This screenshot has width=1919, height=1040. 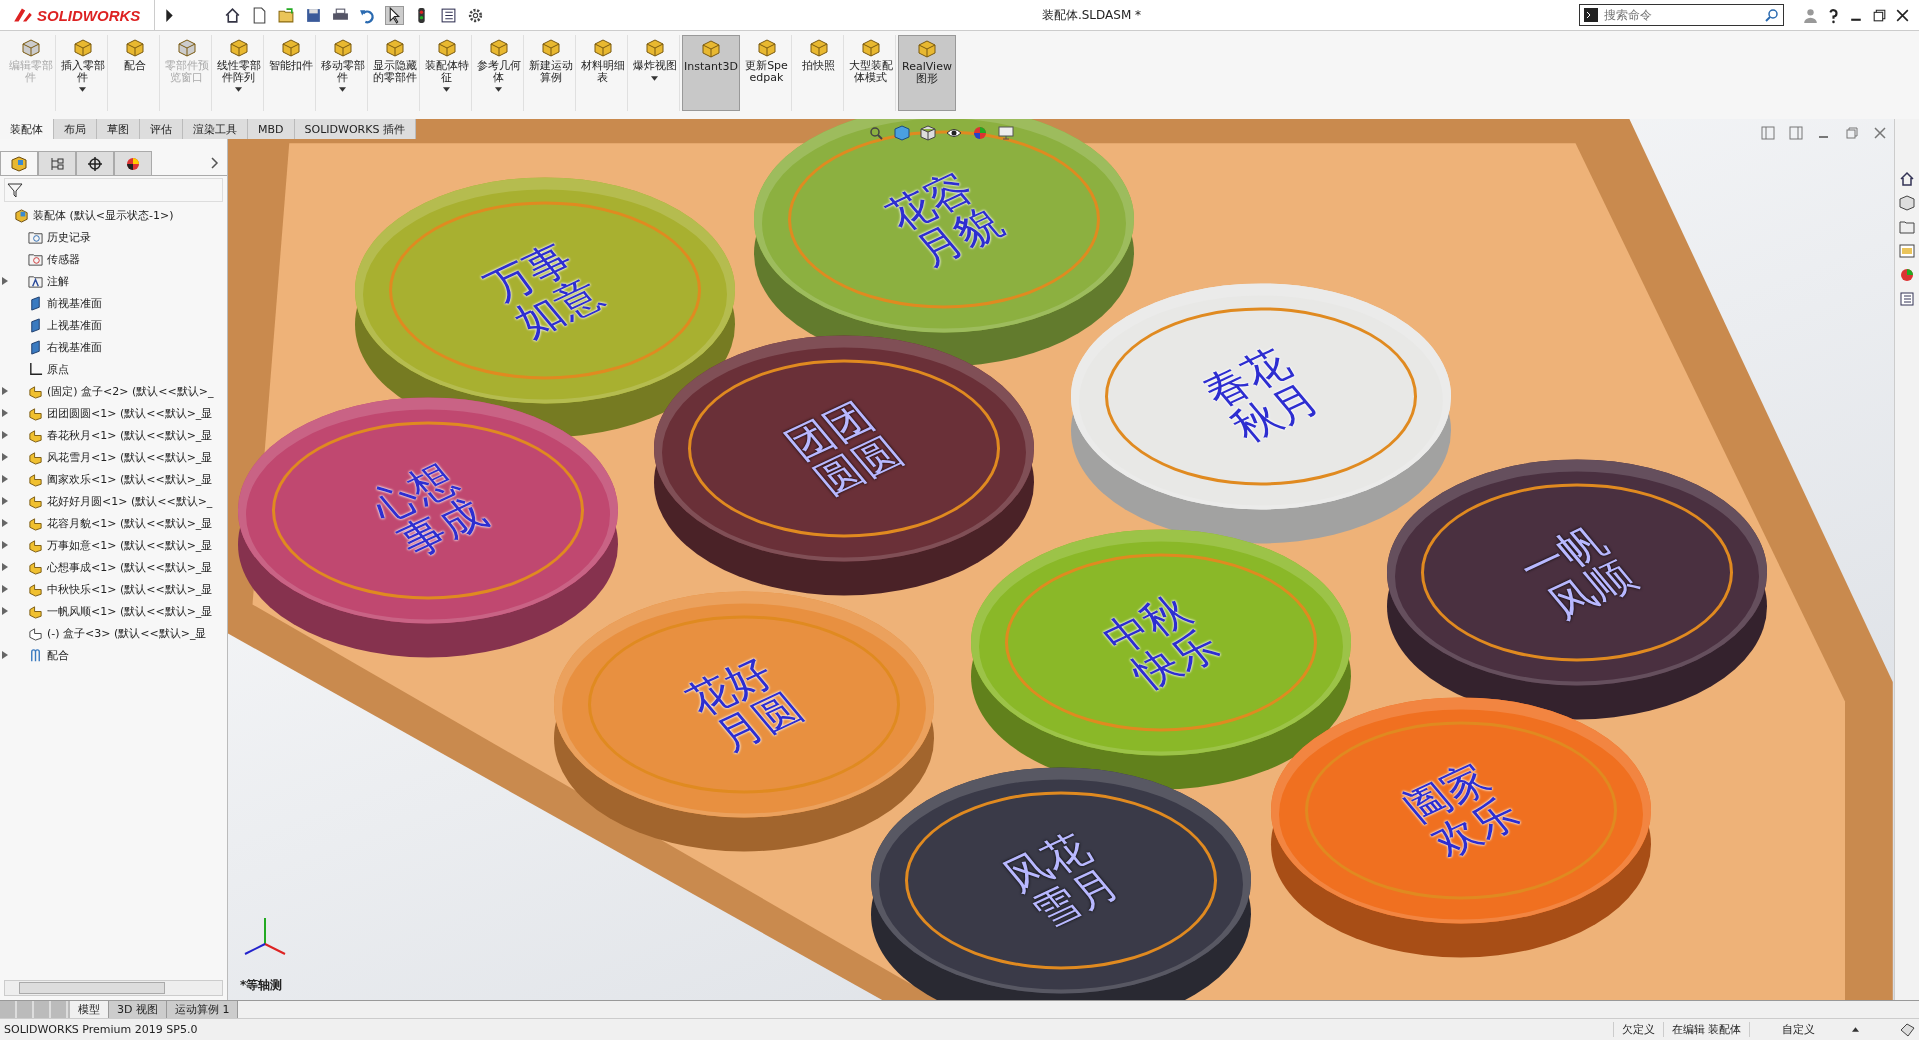 What do you see at coordinates (23, 15) in the screenshot?
I see `logo-icon` at bounding box center [23, 15].